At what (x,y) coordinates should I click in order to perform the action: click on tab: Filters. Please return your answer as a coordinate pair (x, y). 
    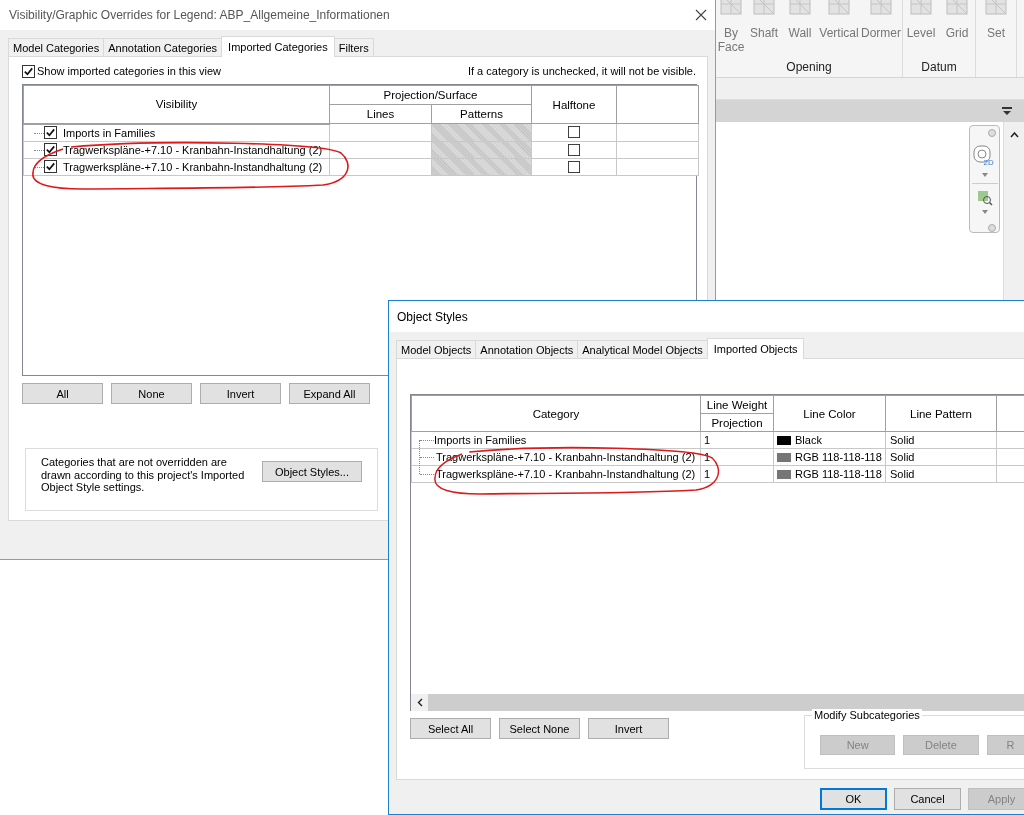
    Looking at the image, I should click on (353, 47).